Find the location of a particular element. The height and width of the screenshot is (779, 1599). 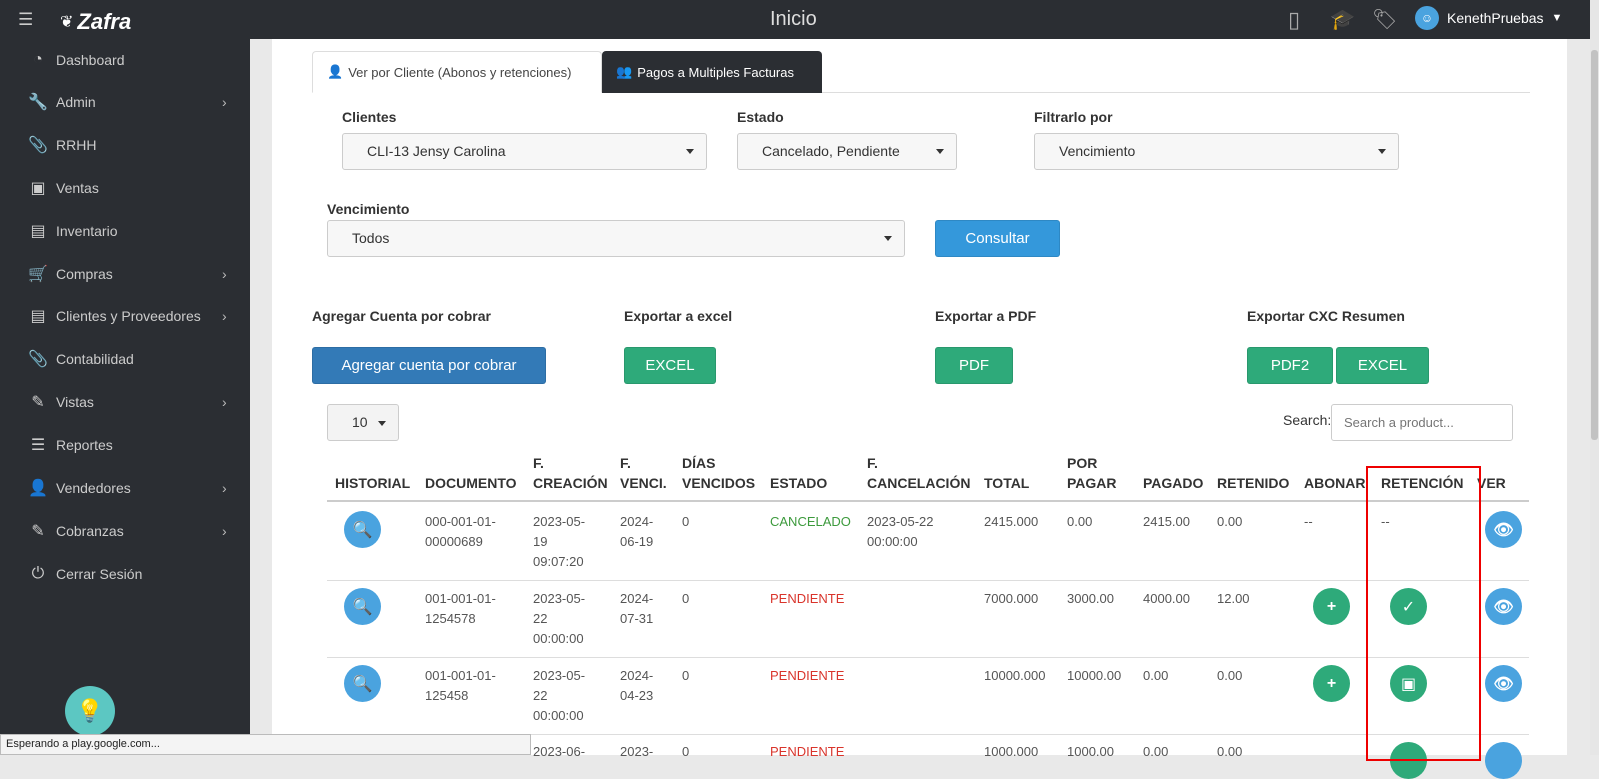

tab-label: Ver por Cliente (Abonos y retenciones) is located at coordinates (460, 72).